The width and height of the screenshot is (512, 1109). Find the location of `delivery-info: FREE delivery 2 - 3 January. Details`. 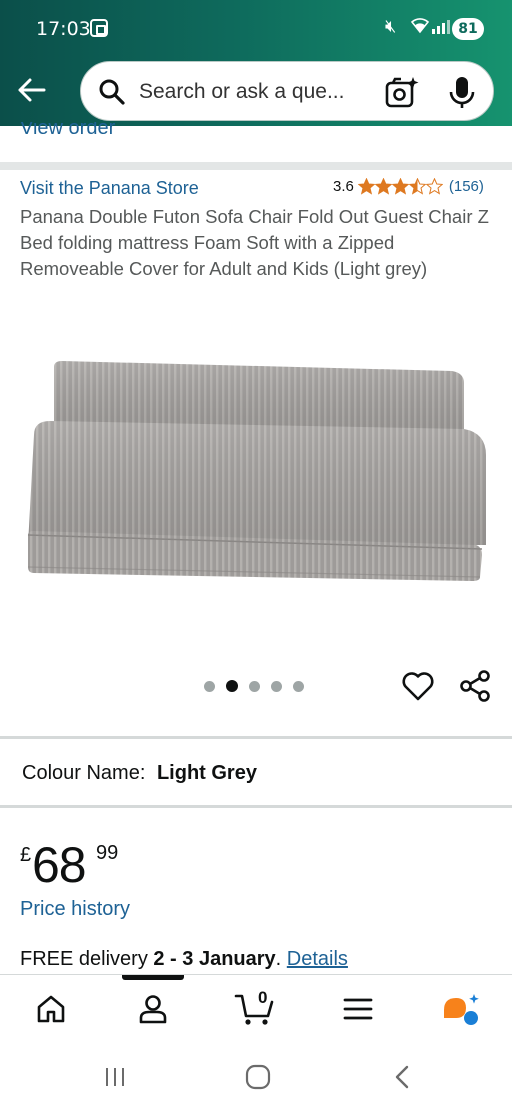

delivery-info: FREE delivery 2 - 3 January. Details is located at coordinates (184, 959).